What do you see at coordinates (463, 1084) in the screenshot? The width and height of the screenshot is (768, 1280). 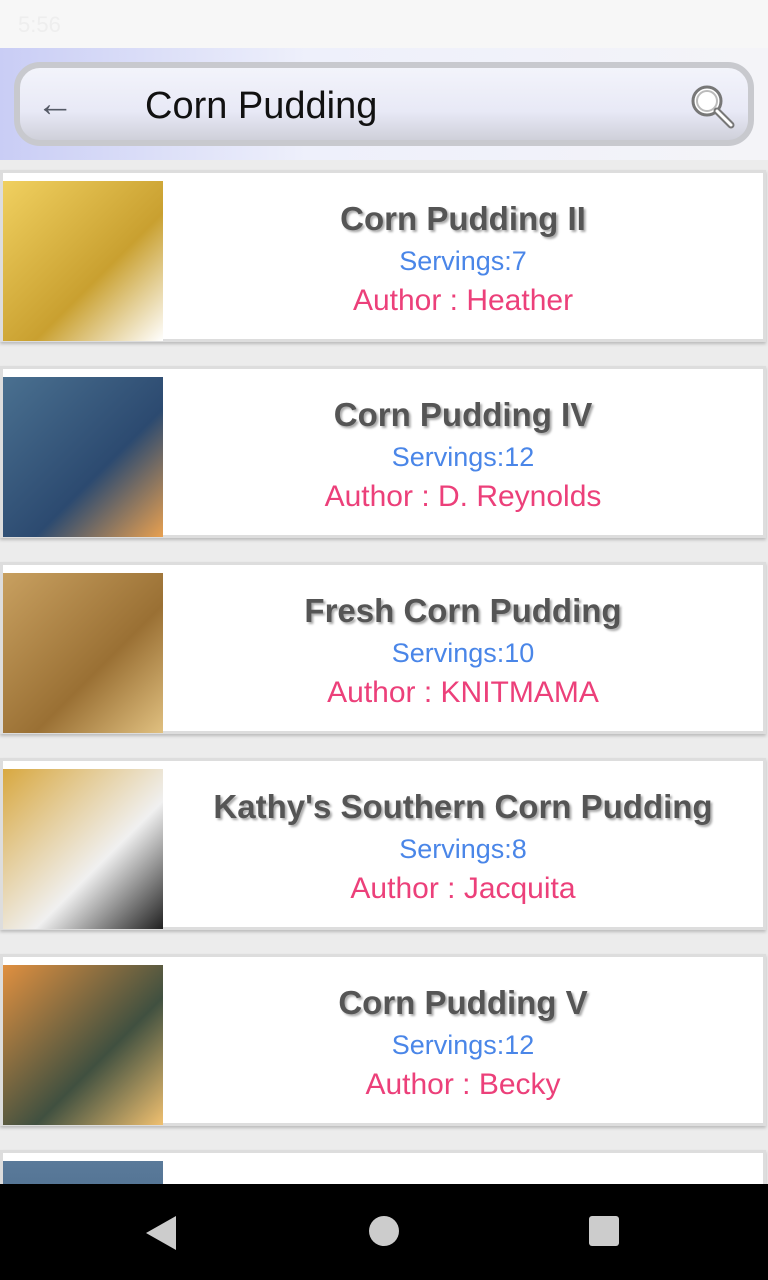 I see `recipe-author: Author : Becky` at bounding box center [463, 1084].